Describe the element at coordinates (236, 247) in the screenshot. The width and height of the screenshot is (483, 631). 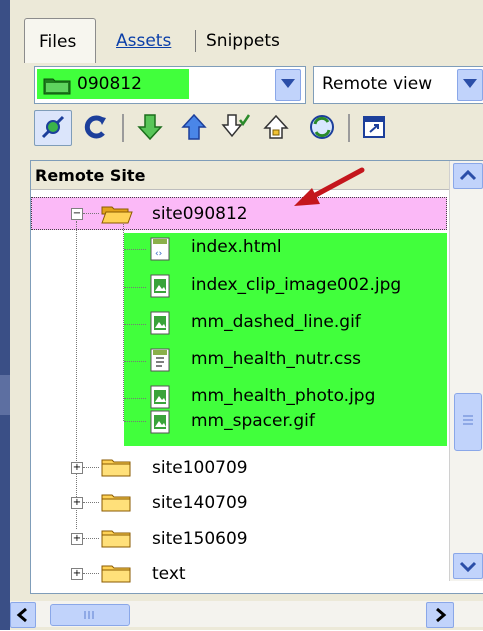
I see `file-name: index.html` at that location.